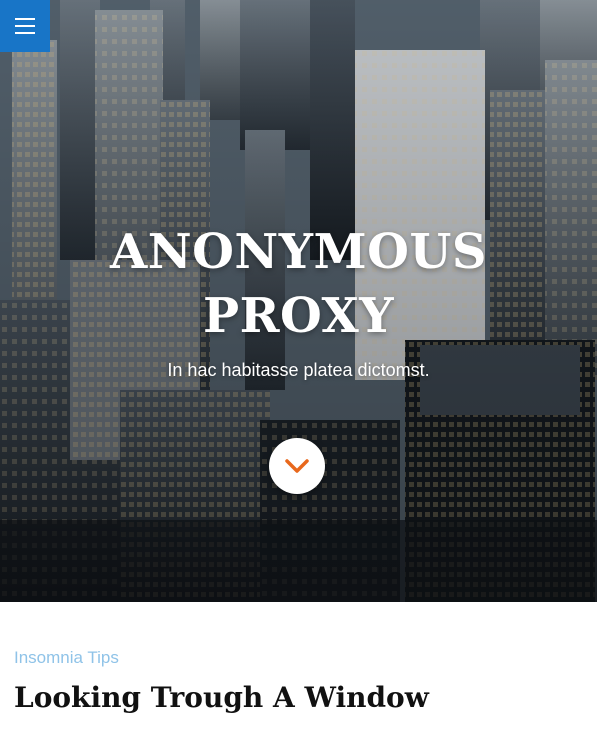 The width and height of the screenshot is (597, 746). What do you see at coordinates (298, 316) in the screenshot?
I see `hero-title-line-2: PROXY` at bounding box center [298, 316].